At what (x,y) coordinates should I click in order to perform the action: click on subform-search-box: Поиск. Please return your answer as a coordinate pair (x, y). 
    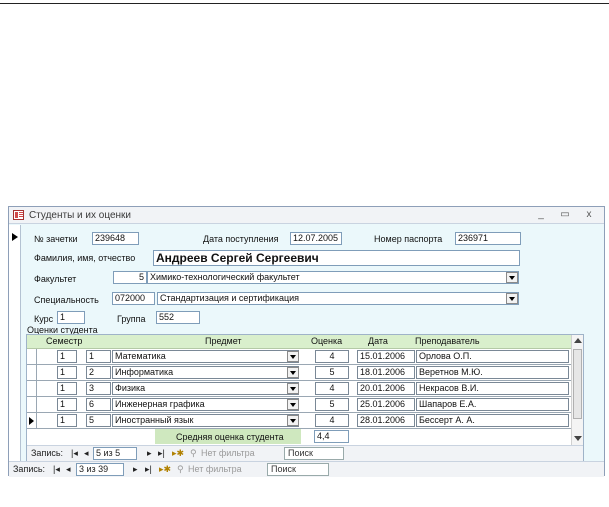
    Looking at the image, I should click on (314, 453).